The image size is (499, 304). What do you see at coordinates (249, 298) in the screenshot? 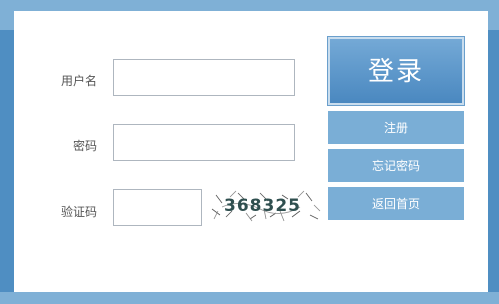
I see `frame-bottom-band` at bounding box center [249, 298].